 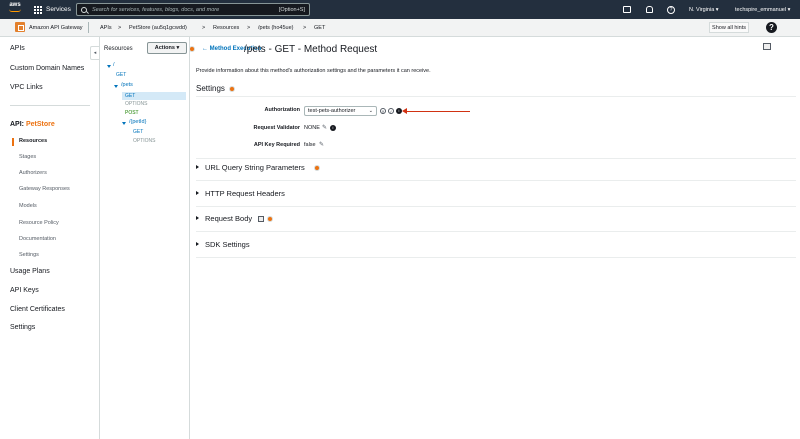 I want to click on sidebar-item-settings: Settings, so click(x=22, y=327).